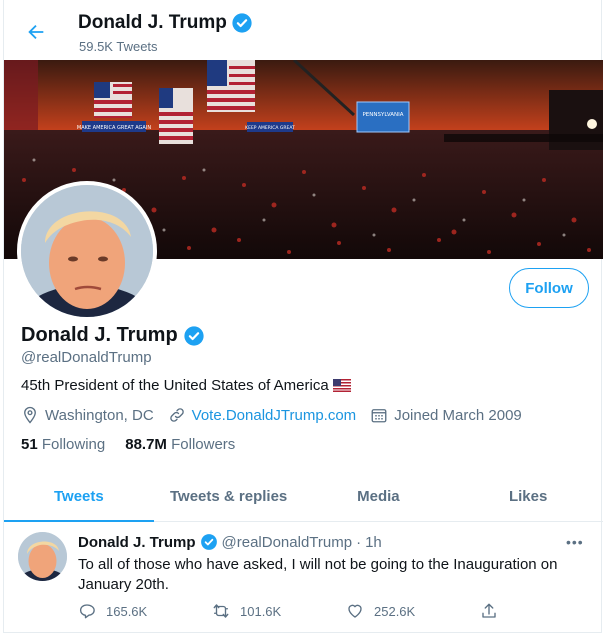 The height and width of the screenshot is (633, 605). What do you see at coordinates (395, 611) in the screenshot?
I see `like-count: 252.6K` at bounding box center [395, 611].